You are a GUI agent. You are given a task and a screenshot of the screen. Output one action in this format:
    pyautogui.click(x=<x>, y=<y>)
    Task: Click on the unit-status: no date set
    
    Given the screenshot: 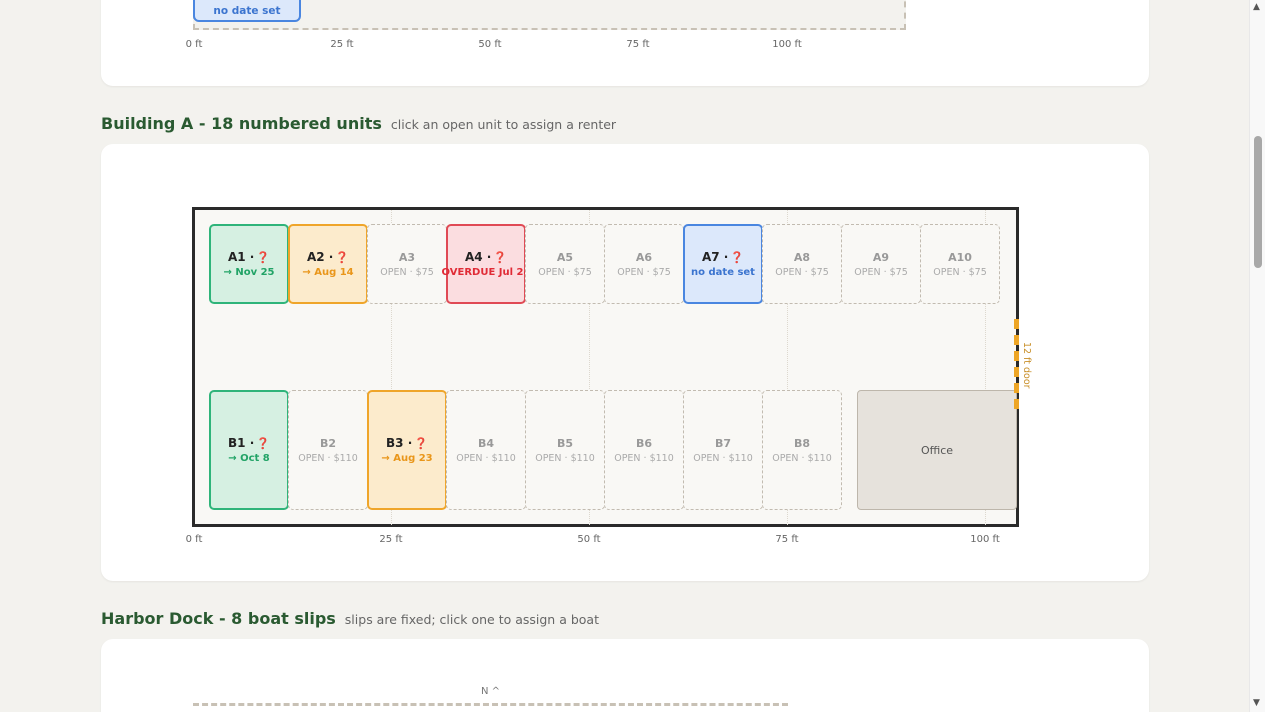 What is the action you would take?
    pyautogui.click(x=723, y=272)
    